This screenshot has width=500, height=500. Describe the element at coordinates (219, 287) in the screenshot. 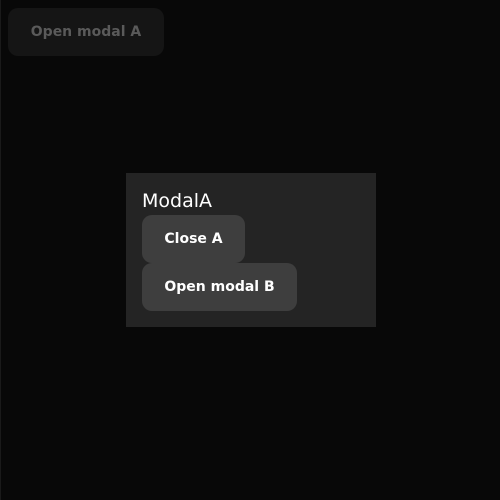

I see `open-modal-b-button: Open modal B` at that location.